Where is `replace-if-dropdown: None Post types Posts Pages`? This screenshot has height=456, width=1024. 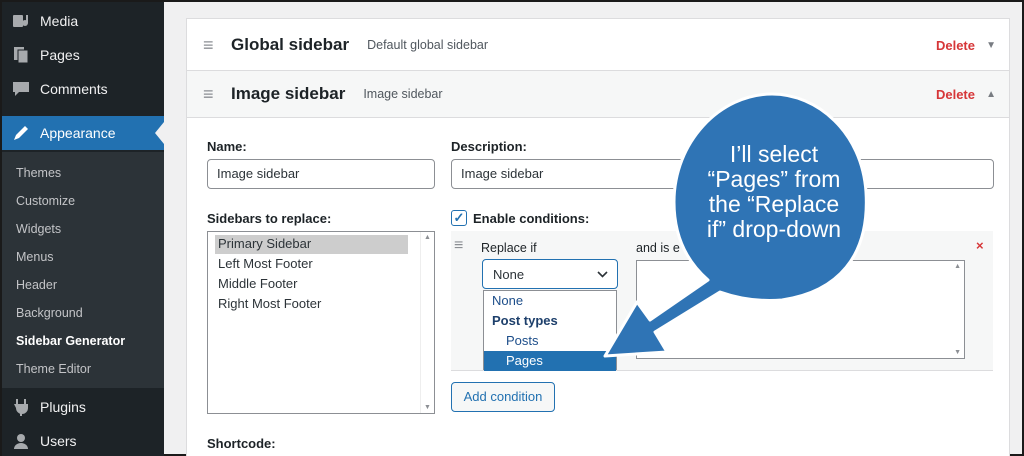
replace-if-dropdown: None Post types Posts Pages is located at coordinates (550, 330).